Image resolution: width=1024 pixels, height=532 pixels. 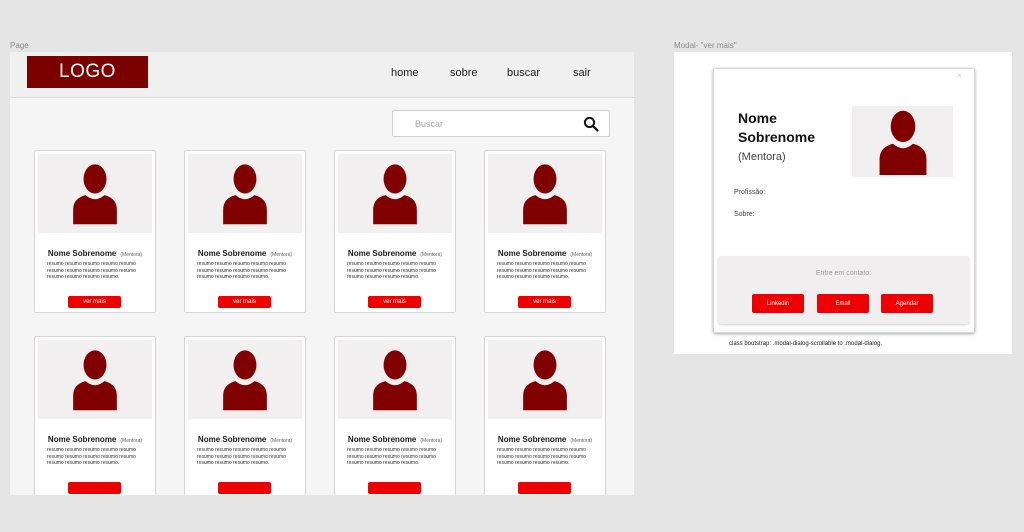 What do you see at coordinates (907, 303) in the screenshot?
I see `agendar-button: Agendar` at bounding box center [907, 303].